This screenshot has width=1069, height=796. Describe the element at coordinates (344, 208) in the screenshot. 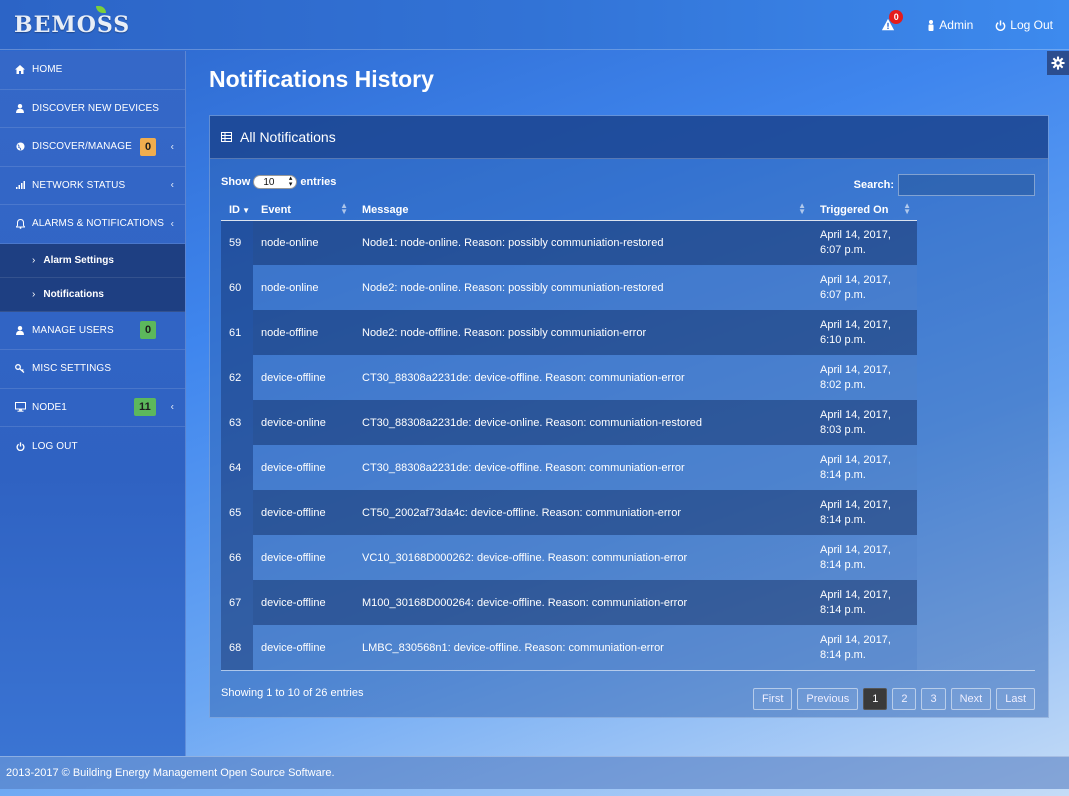

I see `sort-icon: ▲ ▼` at that location.